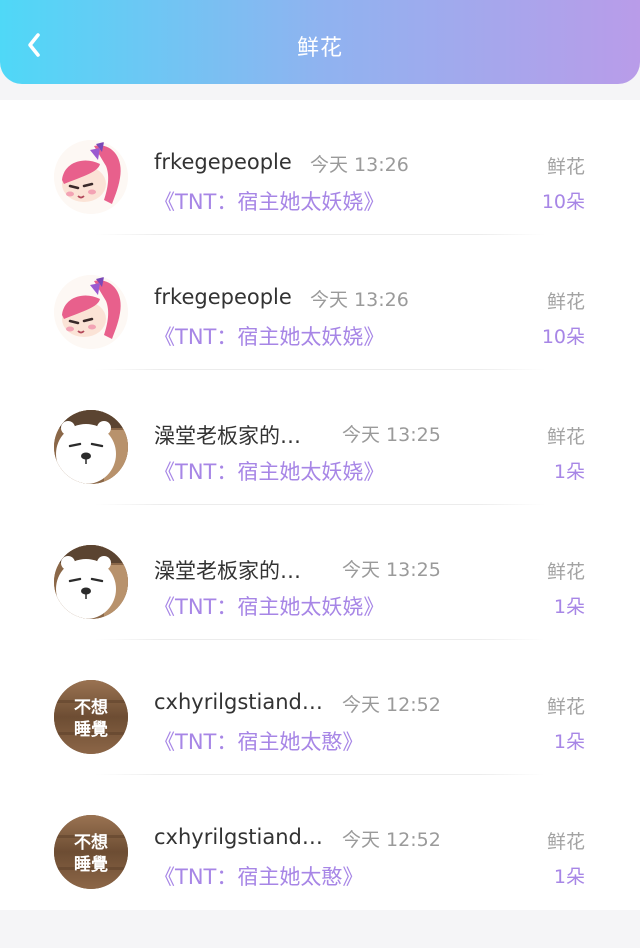 Image resolution: width=640 pixels, height=948 pixels. Describe the element at coordinates (319, 48) in the screenshot. I see `page-title: 鲜花` at that location.